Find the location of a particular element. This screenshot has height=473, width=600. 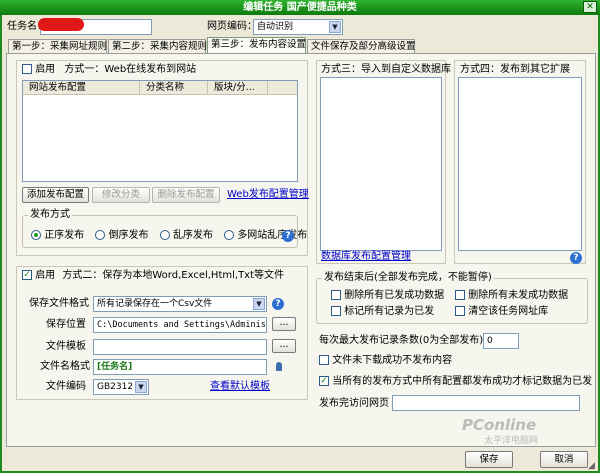

method1-enable-label: 启用 is located at coordinates (45, 69).